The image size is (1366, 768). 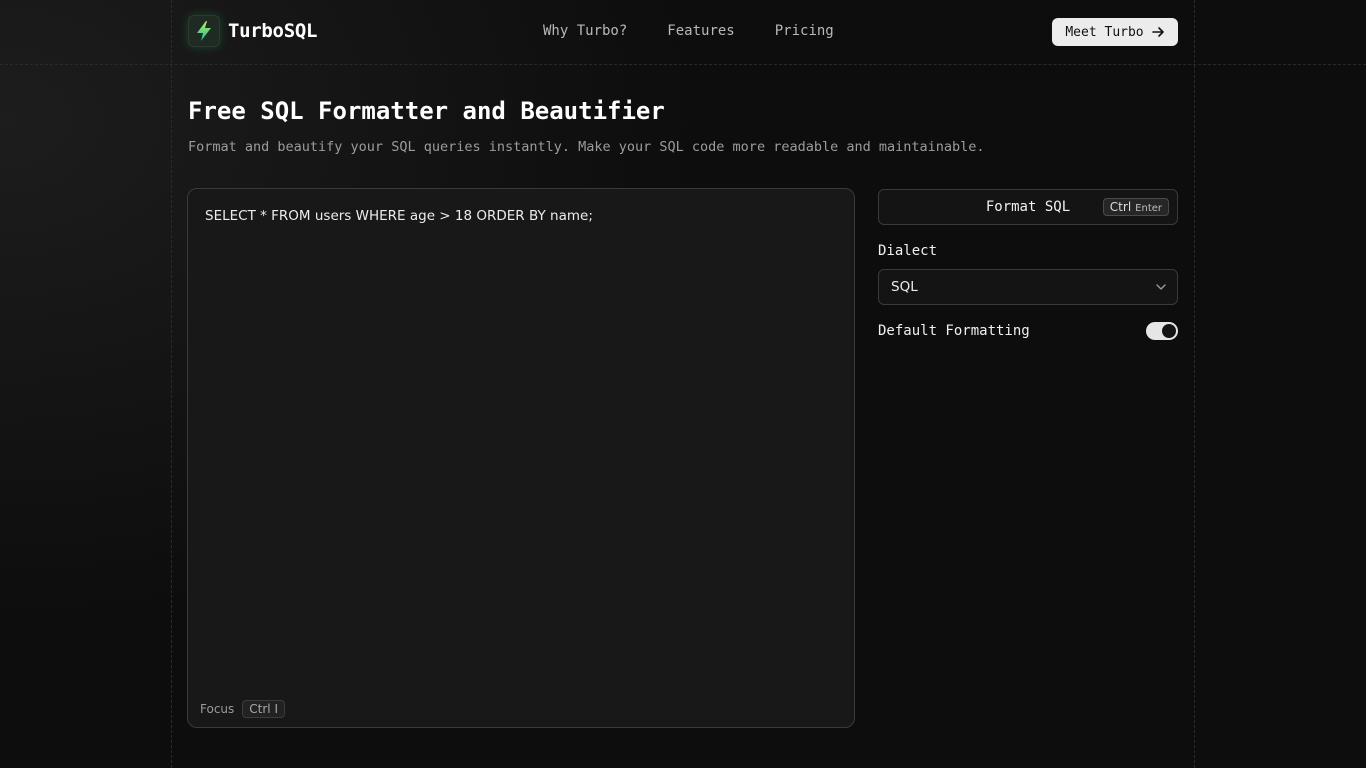 What do you see at coordinates (954, 331) in the screenshot?
I see `default-formatting-label: Default Formatting` at bounding box center [954, 331].